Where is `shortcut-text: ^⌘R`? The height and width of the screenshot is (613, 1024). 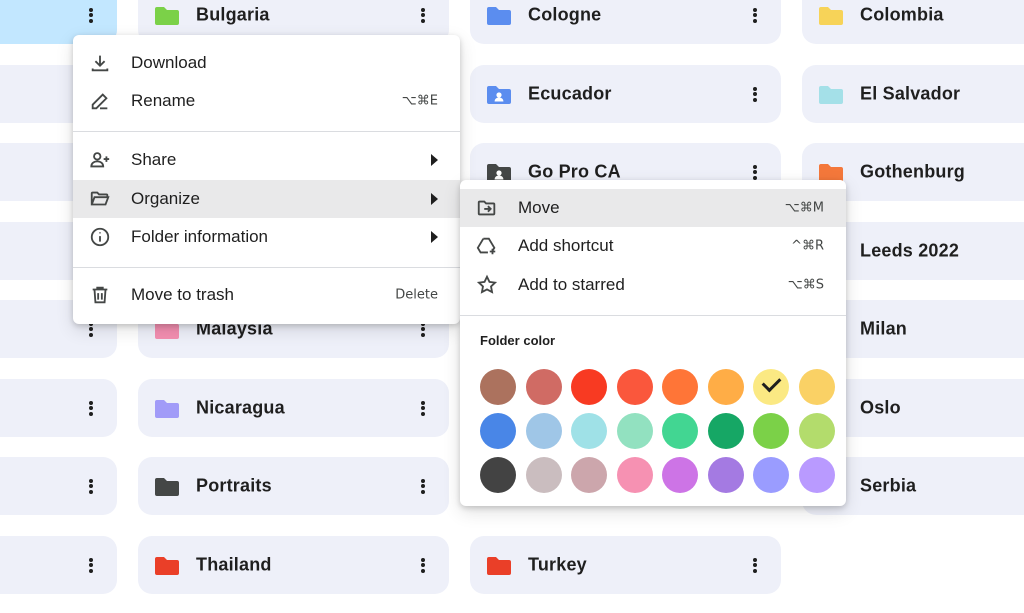 shortcut-text: ^⌘R is located at coordinates (807, 246).